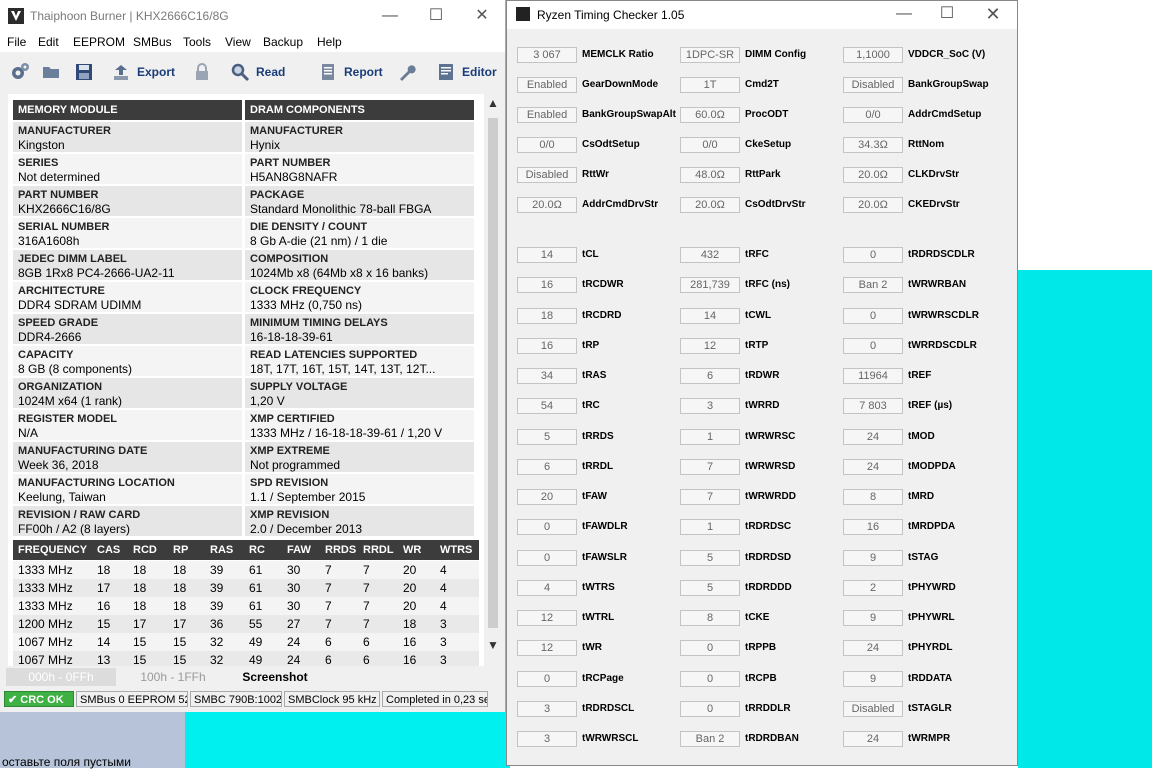 This screenshot has height=769, width=1152. I want to click on info-value: 8GB 1Rx8 PC4-2666-UA2-11, so click(96, 273).